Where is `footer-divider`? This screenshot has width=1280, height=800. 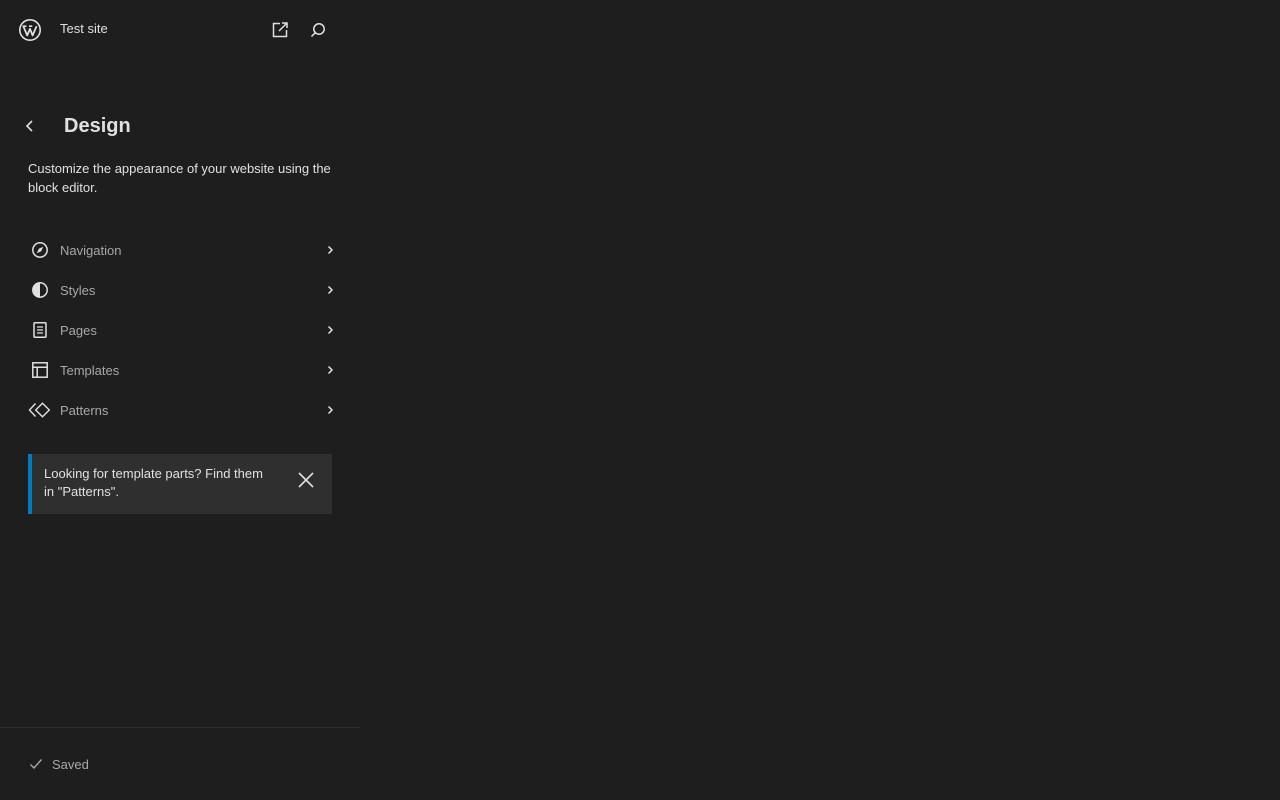
footer-divider is located at coordinates (180, 727).